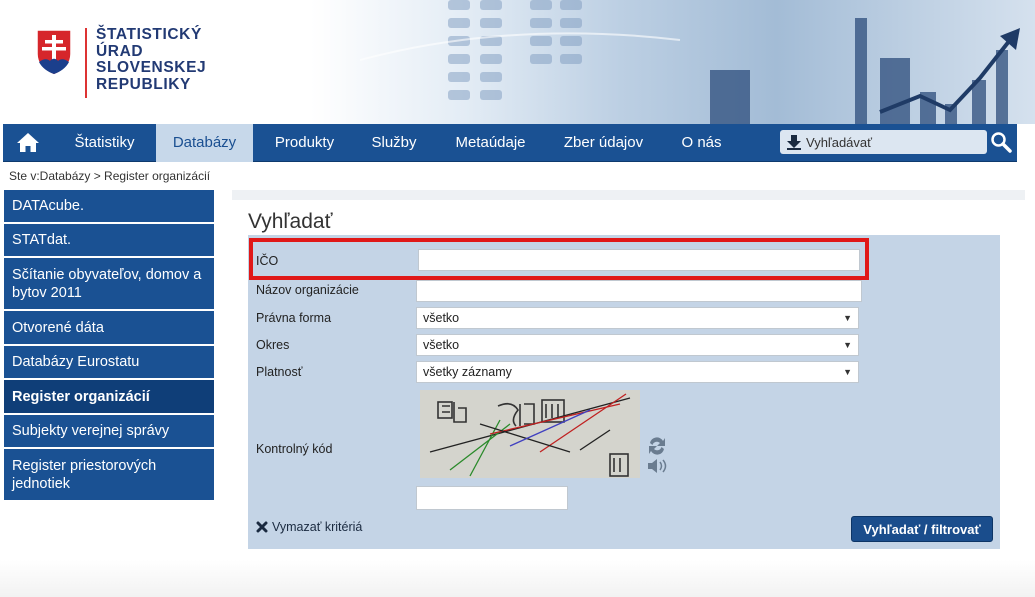 The width and height of the screenshot is (1035, 597). I want to click on pravna-forma-label: Právna forma, so click(294, 318).